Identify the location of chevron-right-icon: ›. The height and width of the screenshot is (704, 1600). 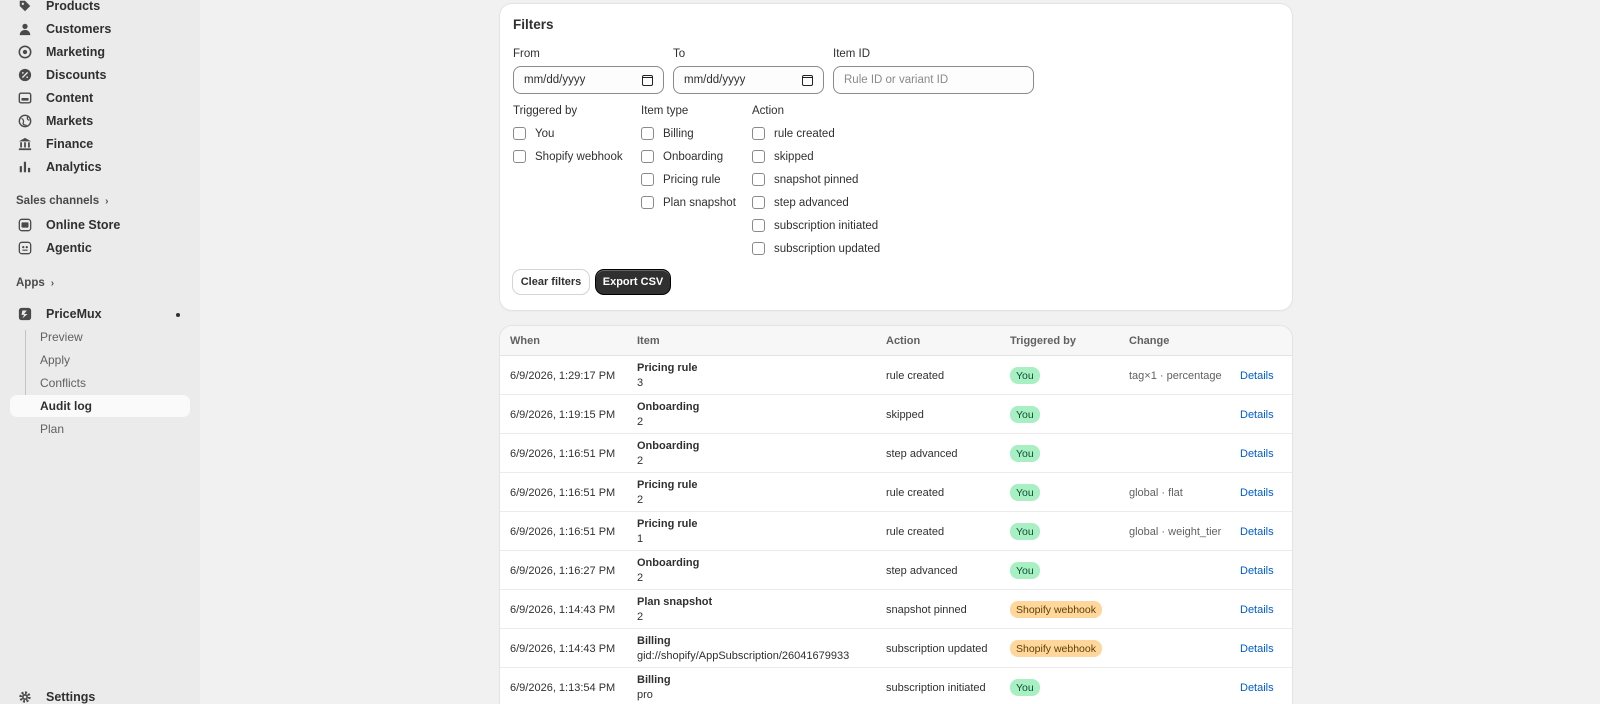
(107, 201).